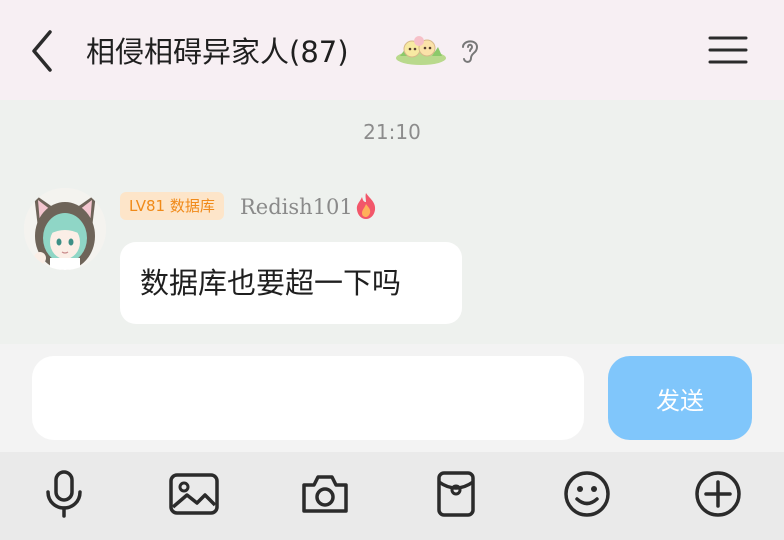 The image size is (784, 540). I want to click on microphone-icon, so click(64, 494).